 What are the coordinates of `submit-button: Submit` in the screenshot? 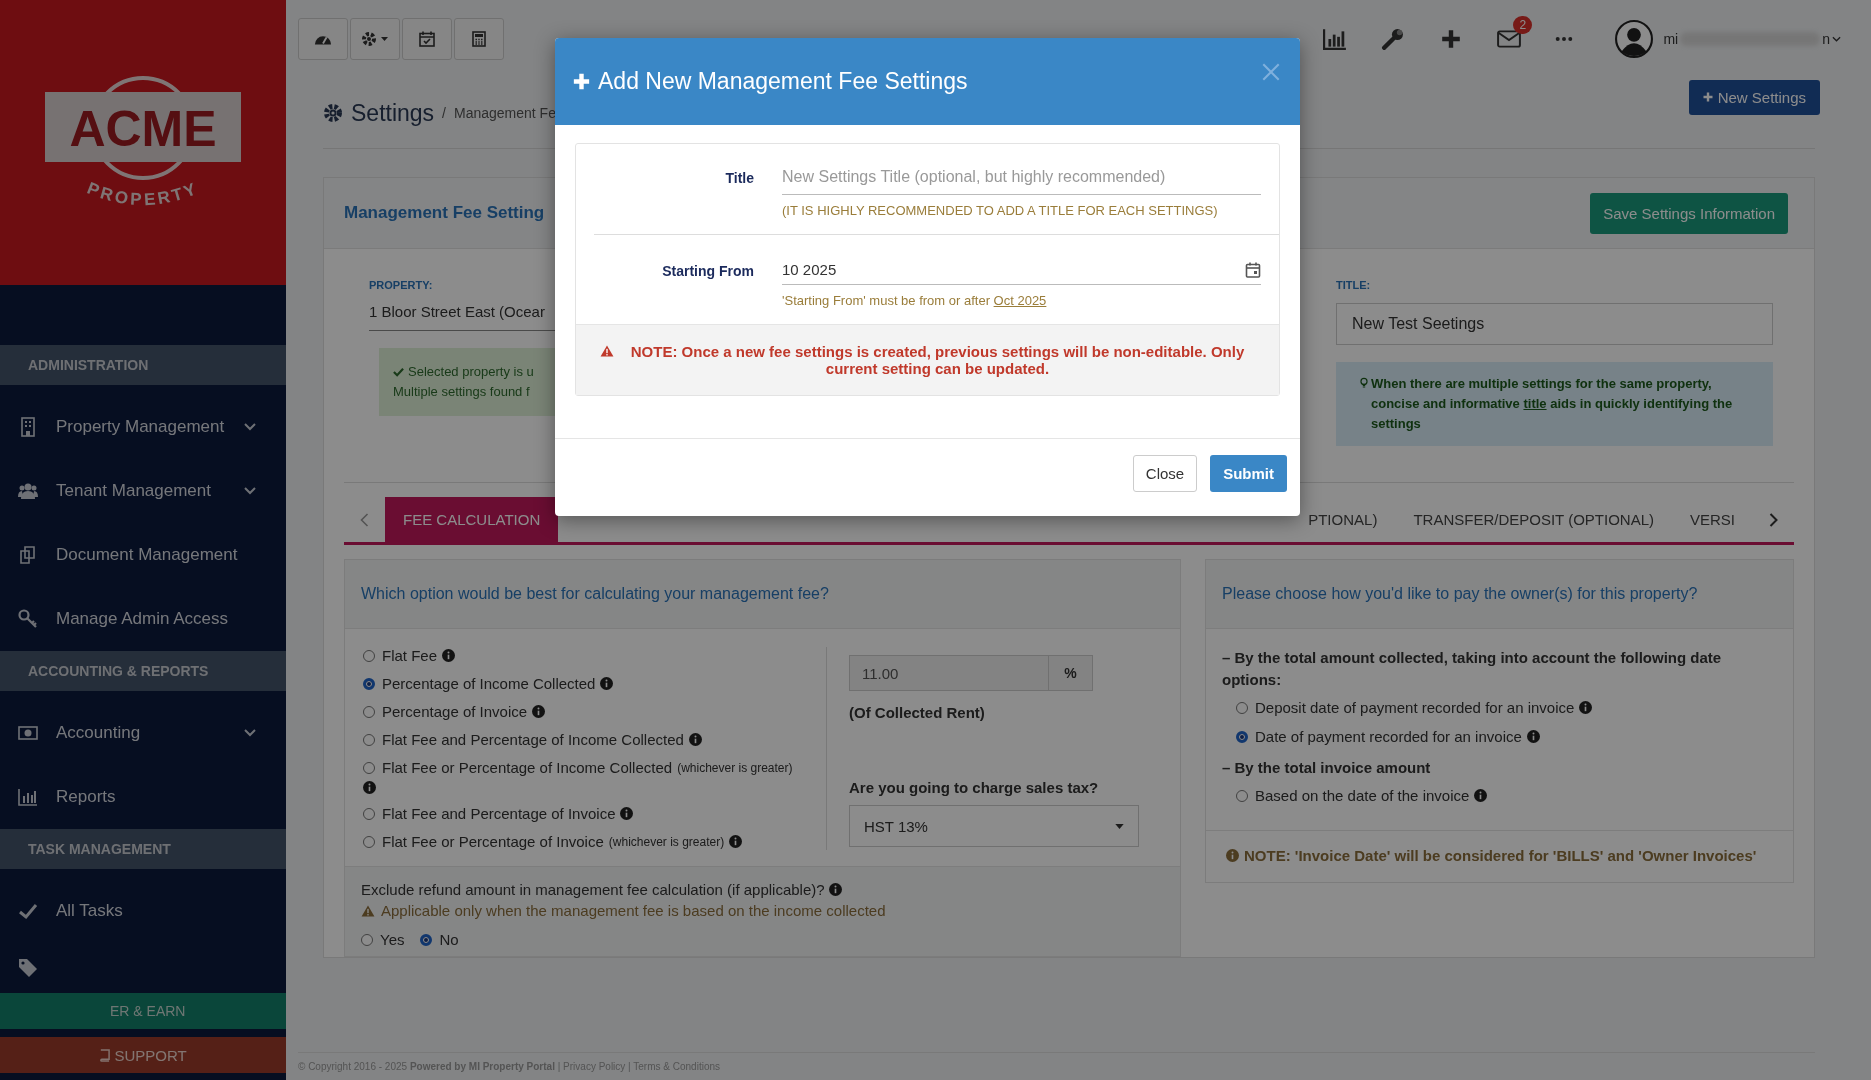 It's located at (1248, 473).